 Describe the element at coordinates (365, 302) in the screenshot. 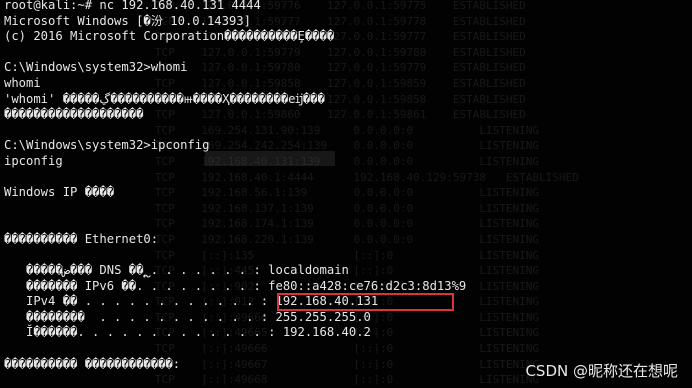

I see `ip-highlight-box` at that location.